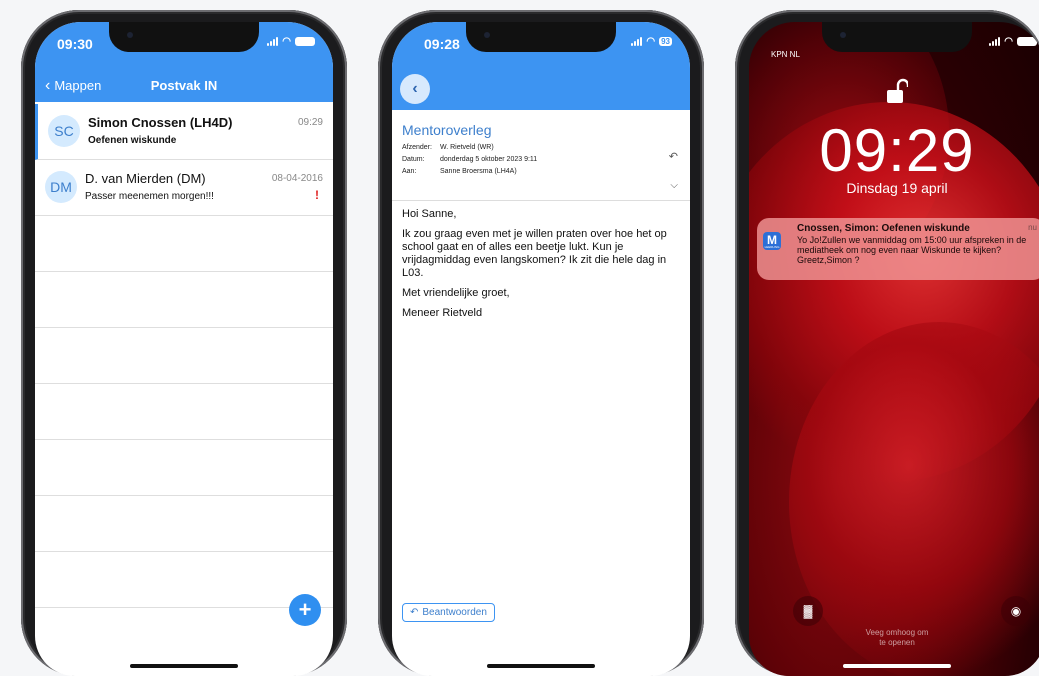  What do you see at coordinates (409, 171) in the screenshot?
I see `recipient-label: Aan:` at bounding box center [409, 171].